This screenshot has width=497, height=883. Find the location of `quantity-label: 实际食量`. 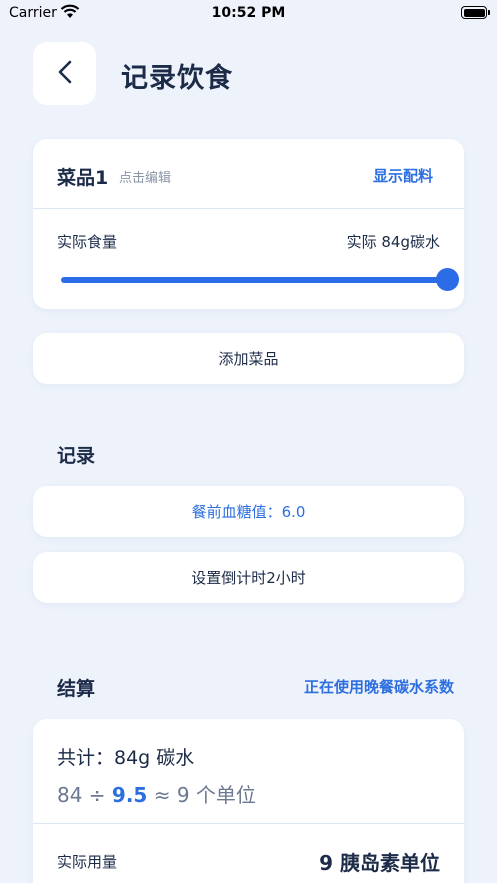

quantity-label: 实际食量 is located at coordinates (87, 242).